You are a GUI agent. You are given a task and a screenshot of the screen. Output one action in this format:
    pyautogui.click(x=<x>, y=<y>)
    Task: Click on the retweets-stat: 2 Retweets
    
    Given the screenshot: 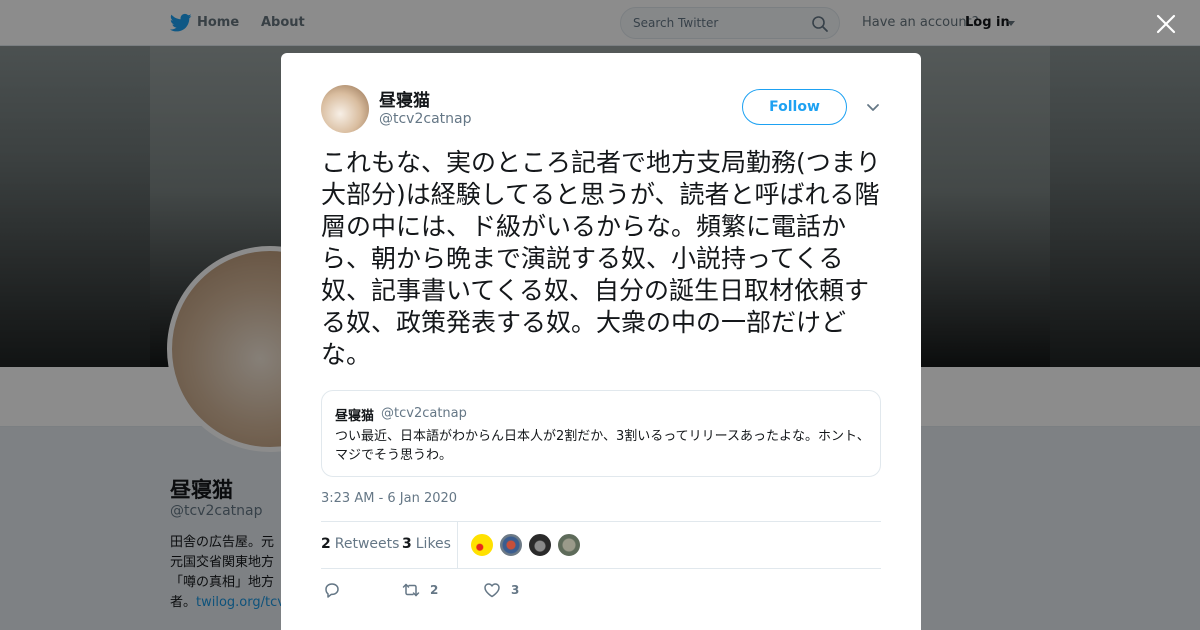 What is the action you would take?
    pyautogui.click(x=360, y=544)
    